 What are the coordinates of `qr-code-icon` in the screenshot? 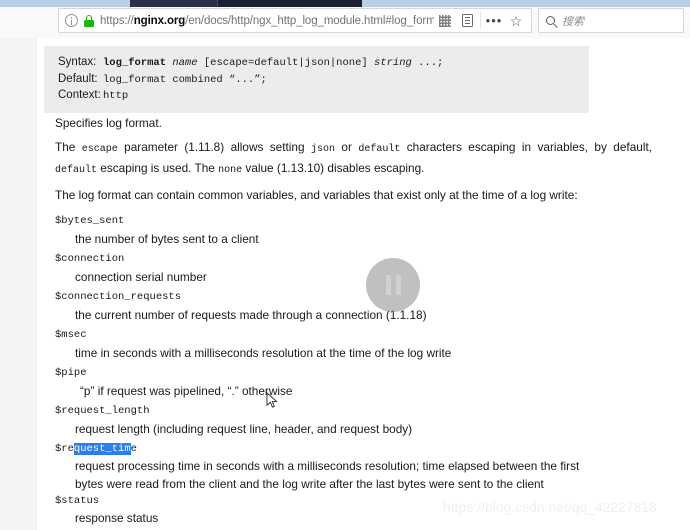 It's located at (445, 21).